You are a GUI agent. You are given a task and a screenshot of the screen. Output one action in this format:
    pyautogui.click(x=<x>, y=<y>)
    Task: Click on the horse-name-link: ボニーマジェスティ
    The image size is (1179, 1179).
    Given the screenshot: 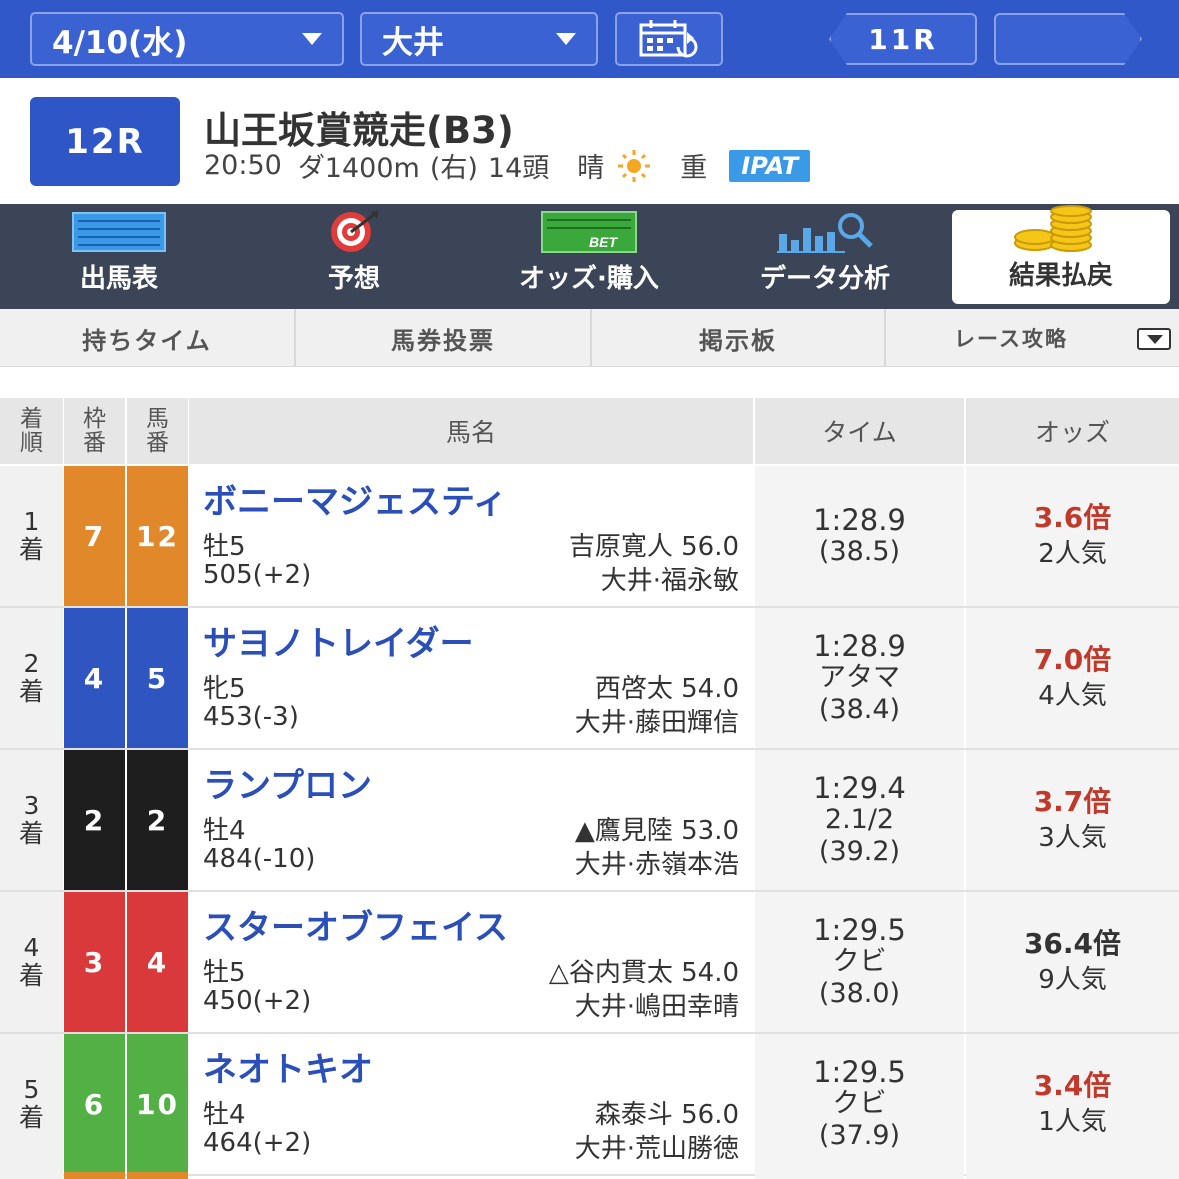 What is the action you would take?
    pyautogui.click(x=355, y=498)
    